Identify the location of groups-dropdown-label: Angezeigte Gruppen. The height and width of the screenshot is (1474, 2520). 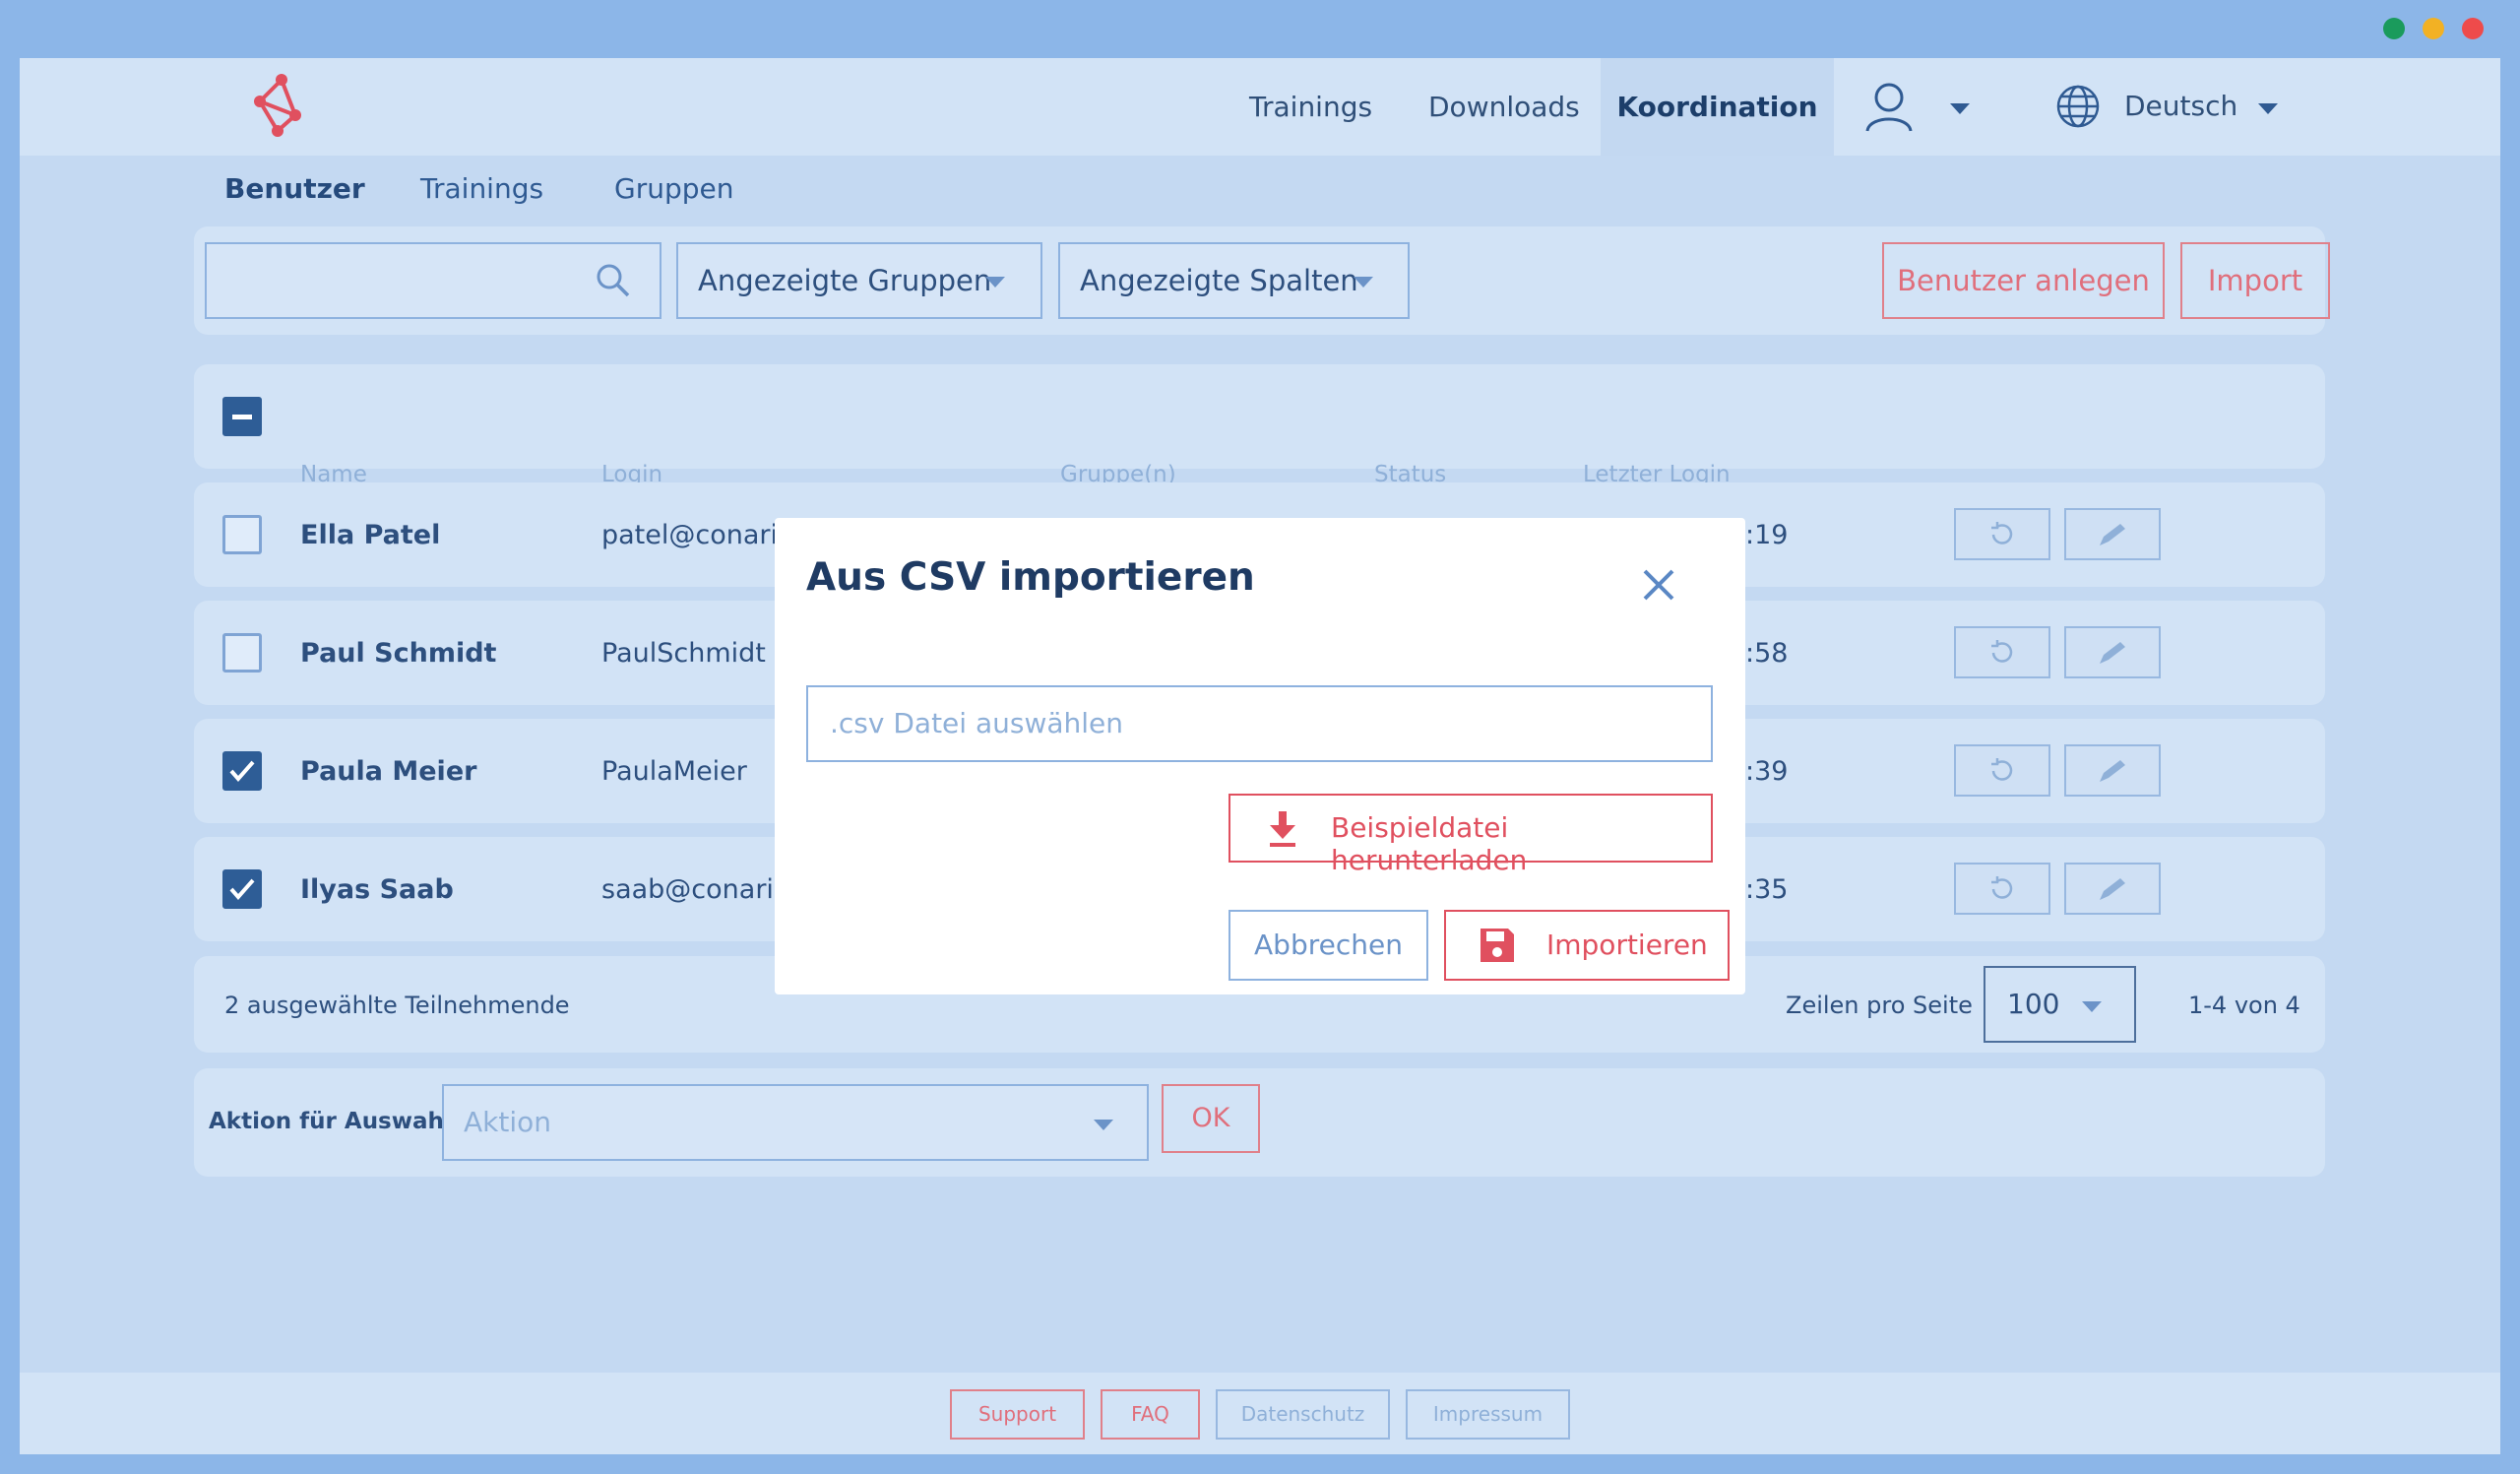
(845, 281).